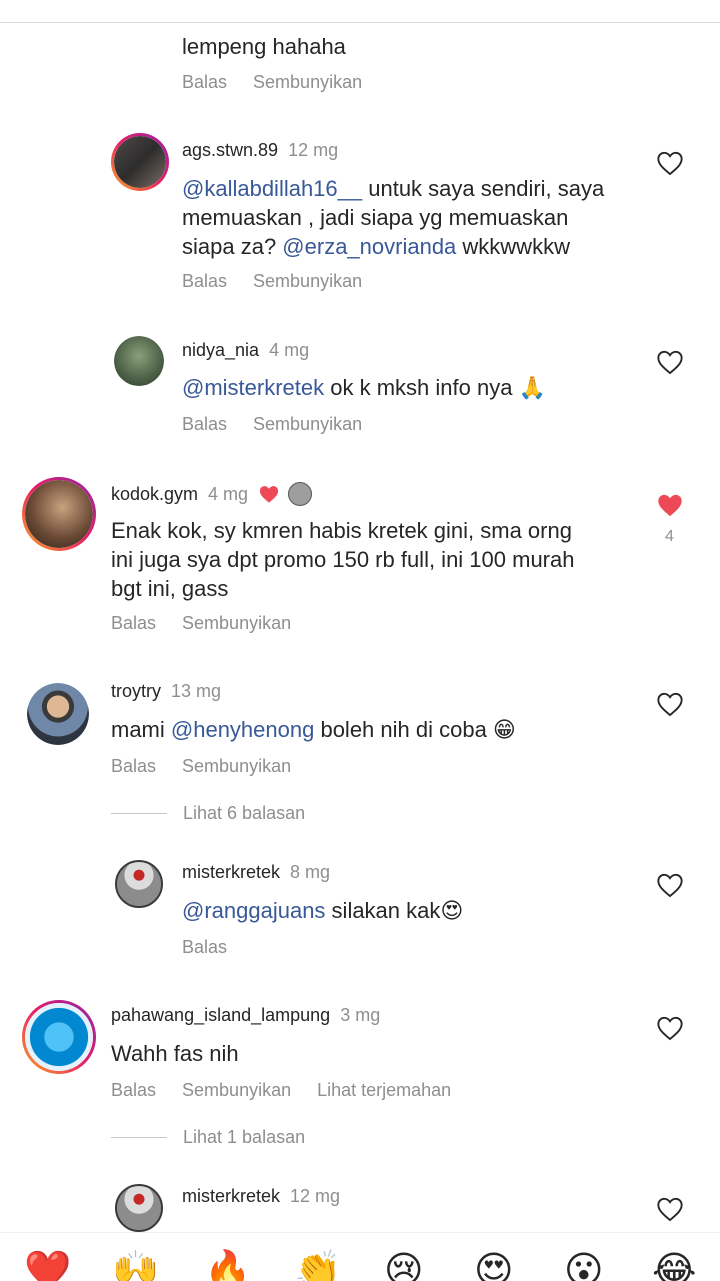 This screenshot has width=720, height=1281. I want to click on comment-header: kodok.gym 4 mg, so click(212, 494).